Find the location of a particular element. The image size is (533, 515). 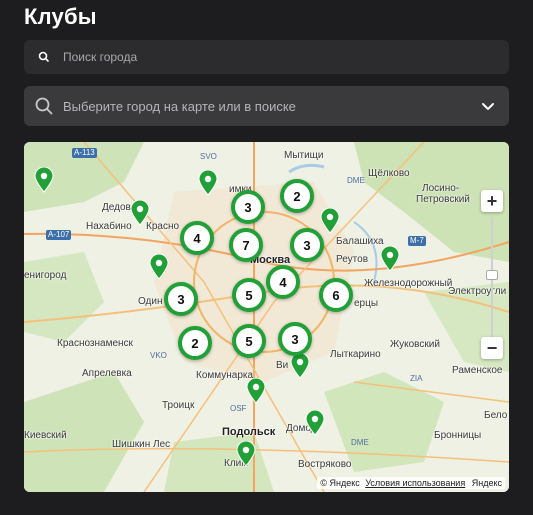

map-label: ерцы is located at coordinates (366, 303).